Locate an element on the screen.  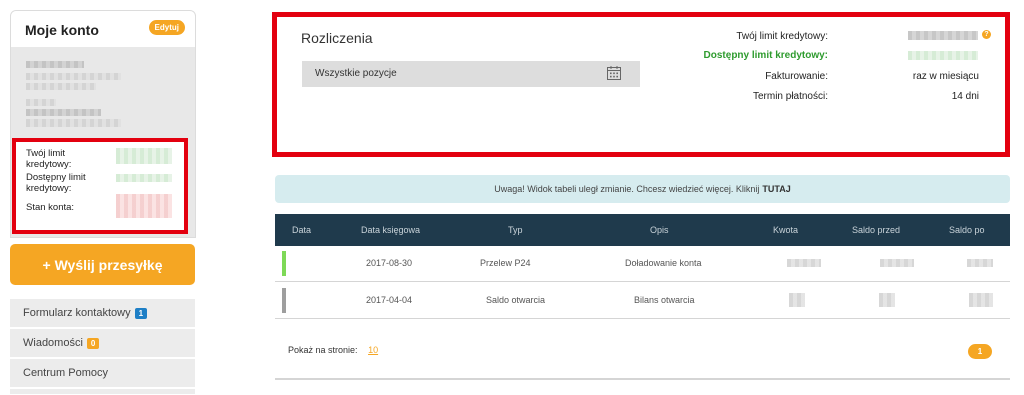
column-header-booking-date: Data księgowa is located at coordinates (390, 230).